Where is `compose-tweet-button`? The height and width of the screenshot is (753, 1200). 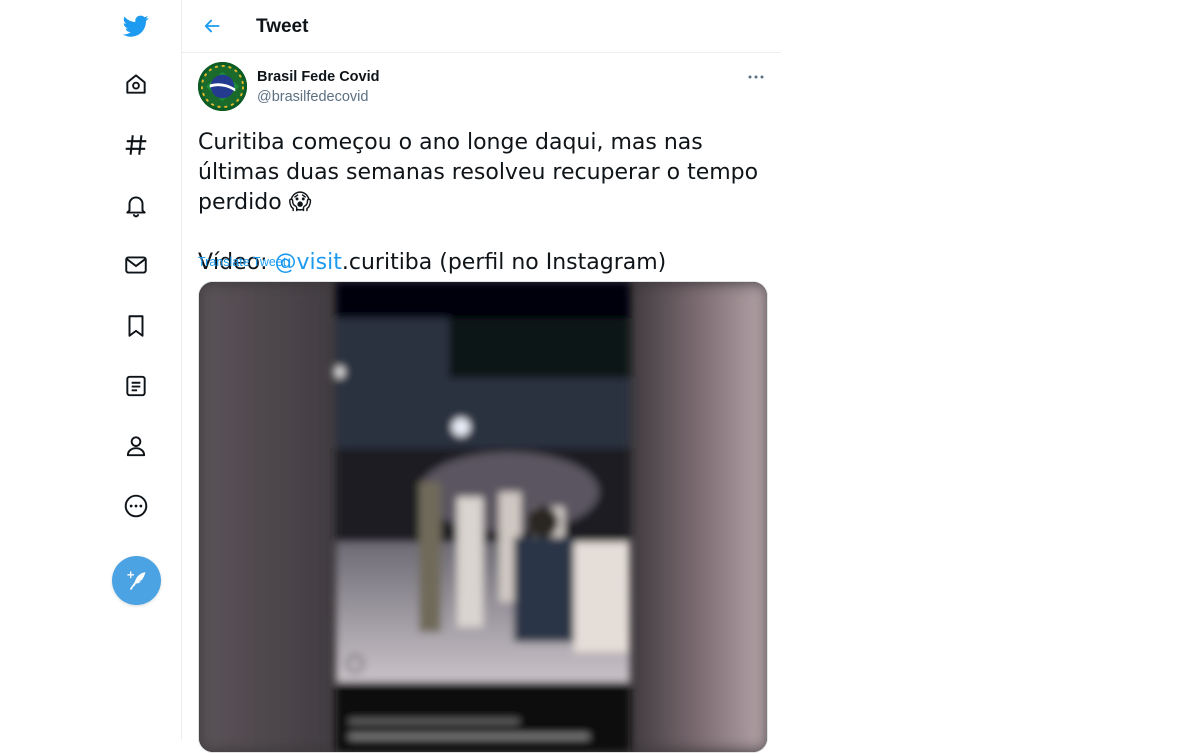
compose-tweet-button is located at coordinates (136, 580).